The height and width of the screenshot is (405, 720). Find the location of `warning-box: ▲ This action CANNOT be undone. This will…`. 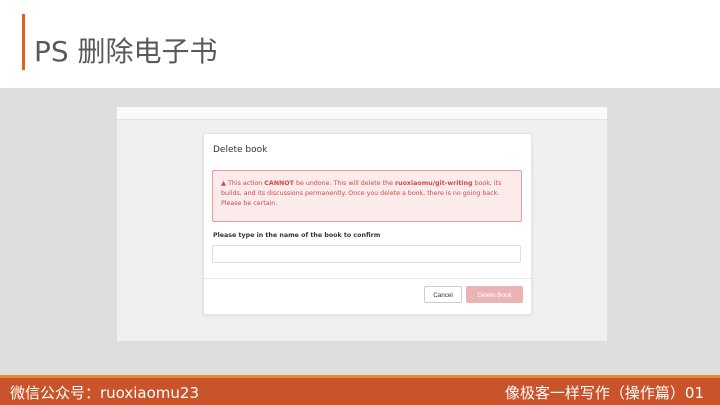

warning-box: ▲ This action CANNOT be undone. This will… is located at coordinates (367, 196).